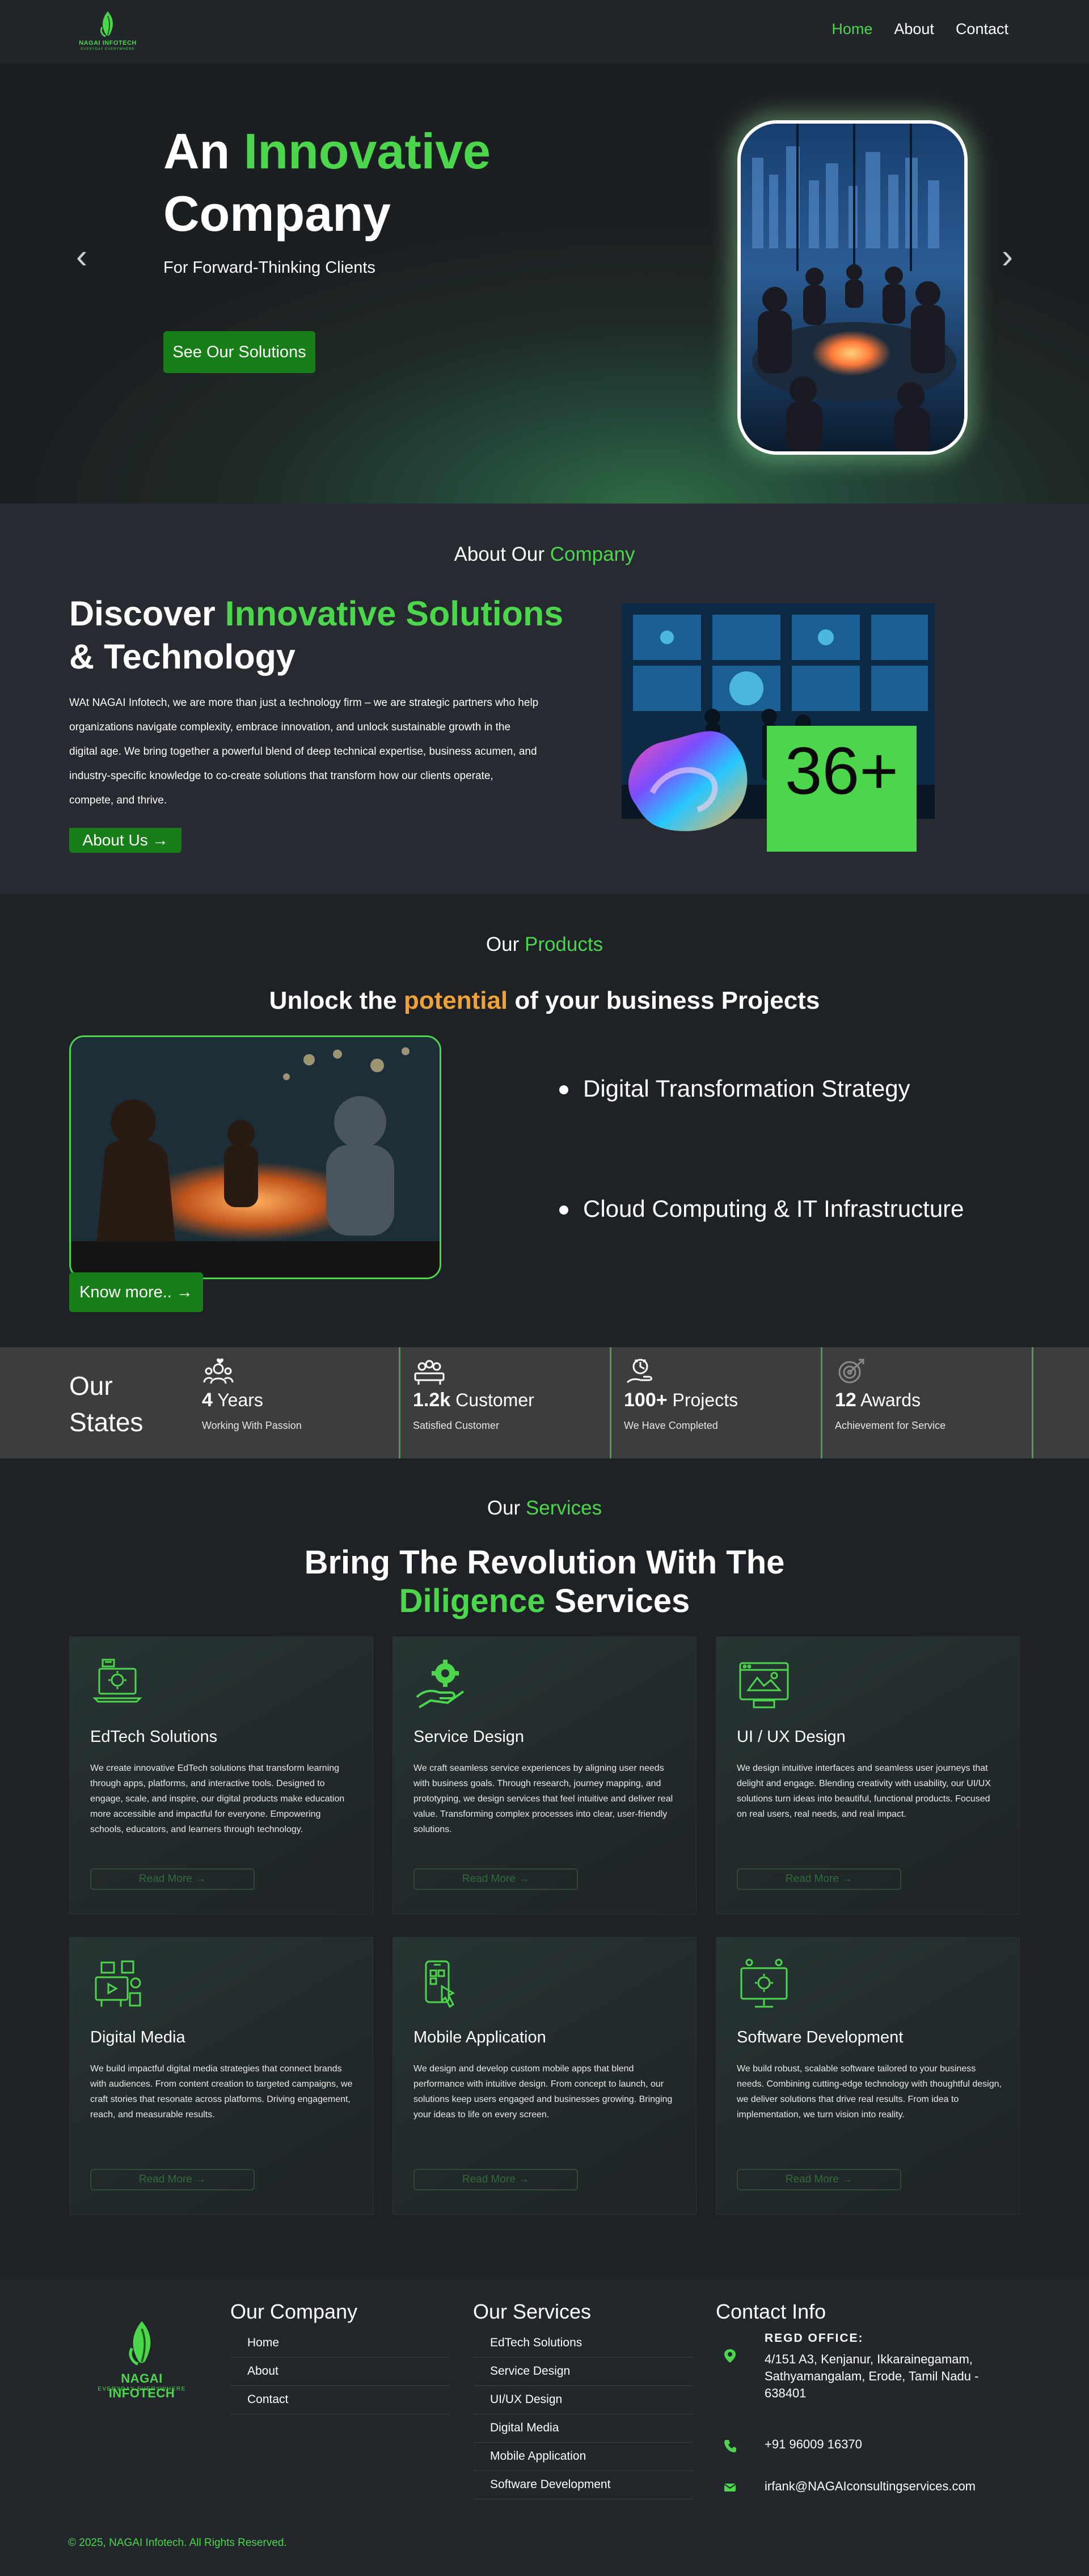  What do you see at coordinates (340, 2343) in the screenshot?
I see `footer-link-home: Home` at bounding box center [340, 2343].